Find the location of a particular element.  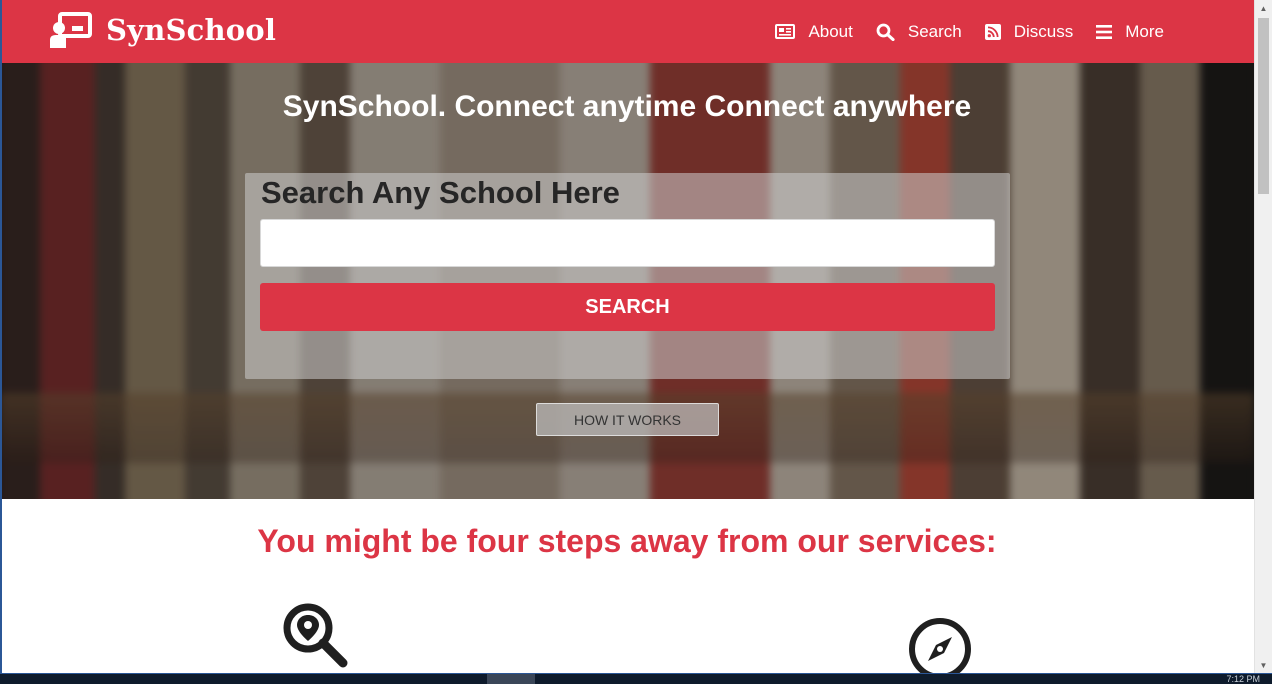

os-taskbar: 7:12 PM is located at coordinates (636, 679).